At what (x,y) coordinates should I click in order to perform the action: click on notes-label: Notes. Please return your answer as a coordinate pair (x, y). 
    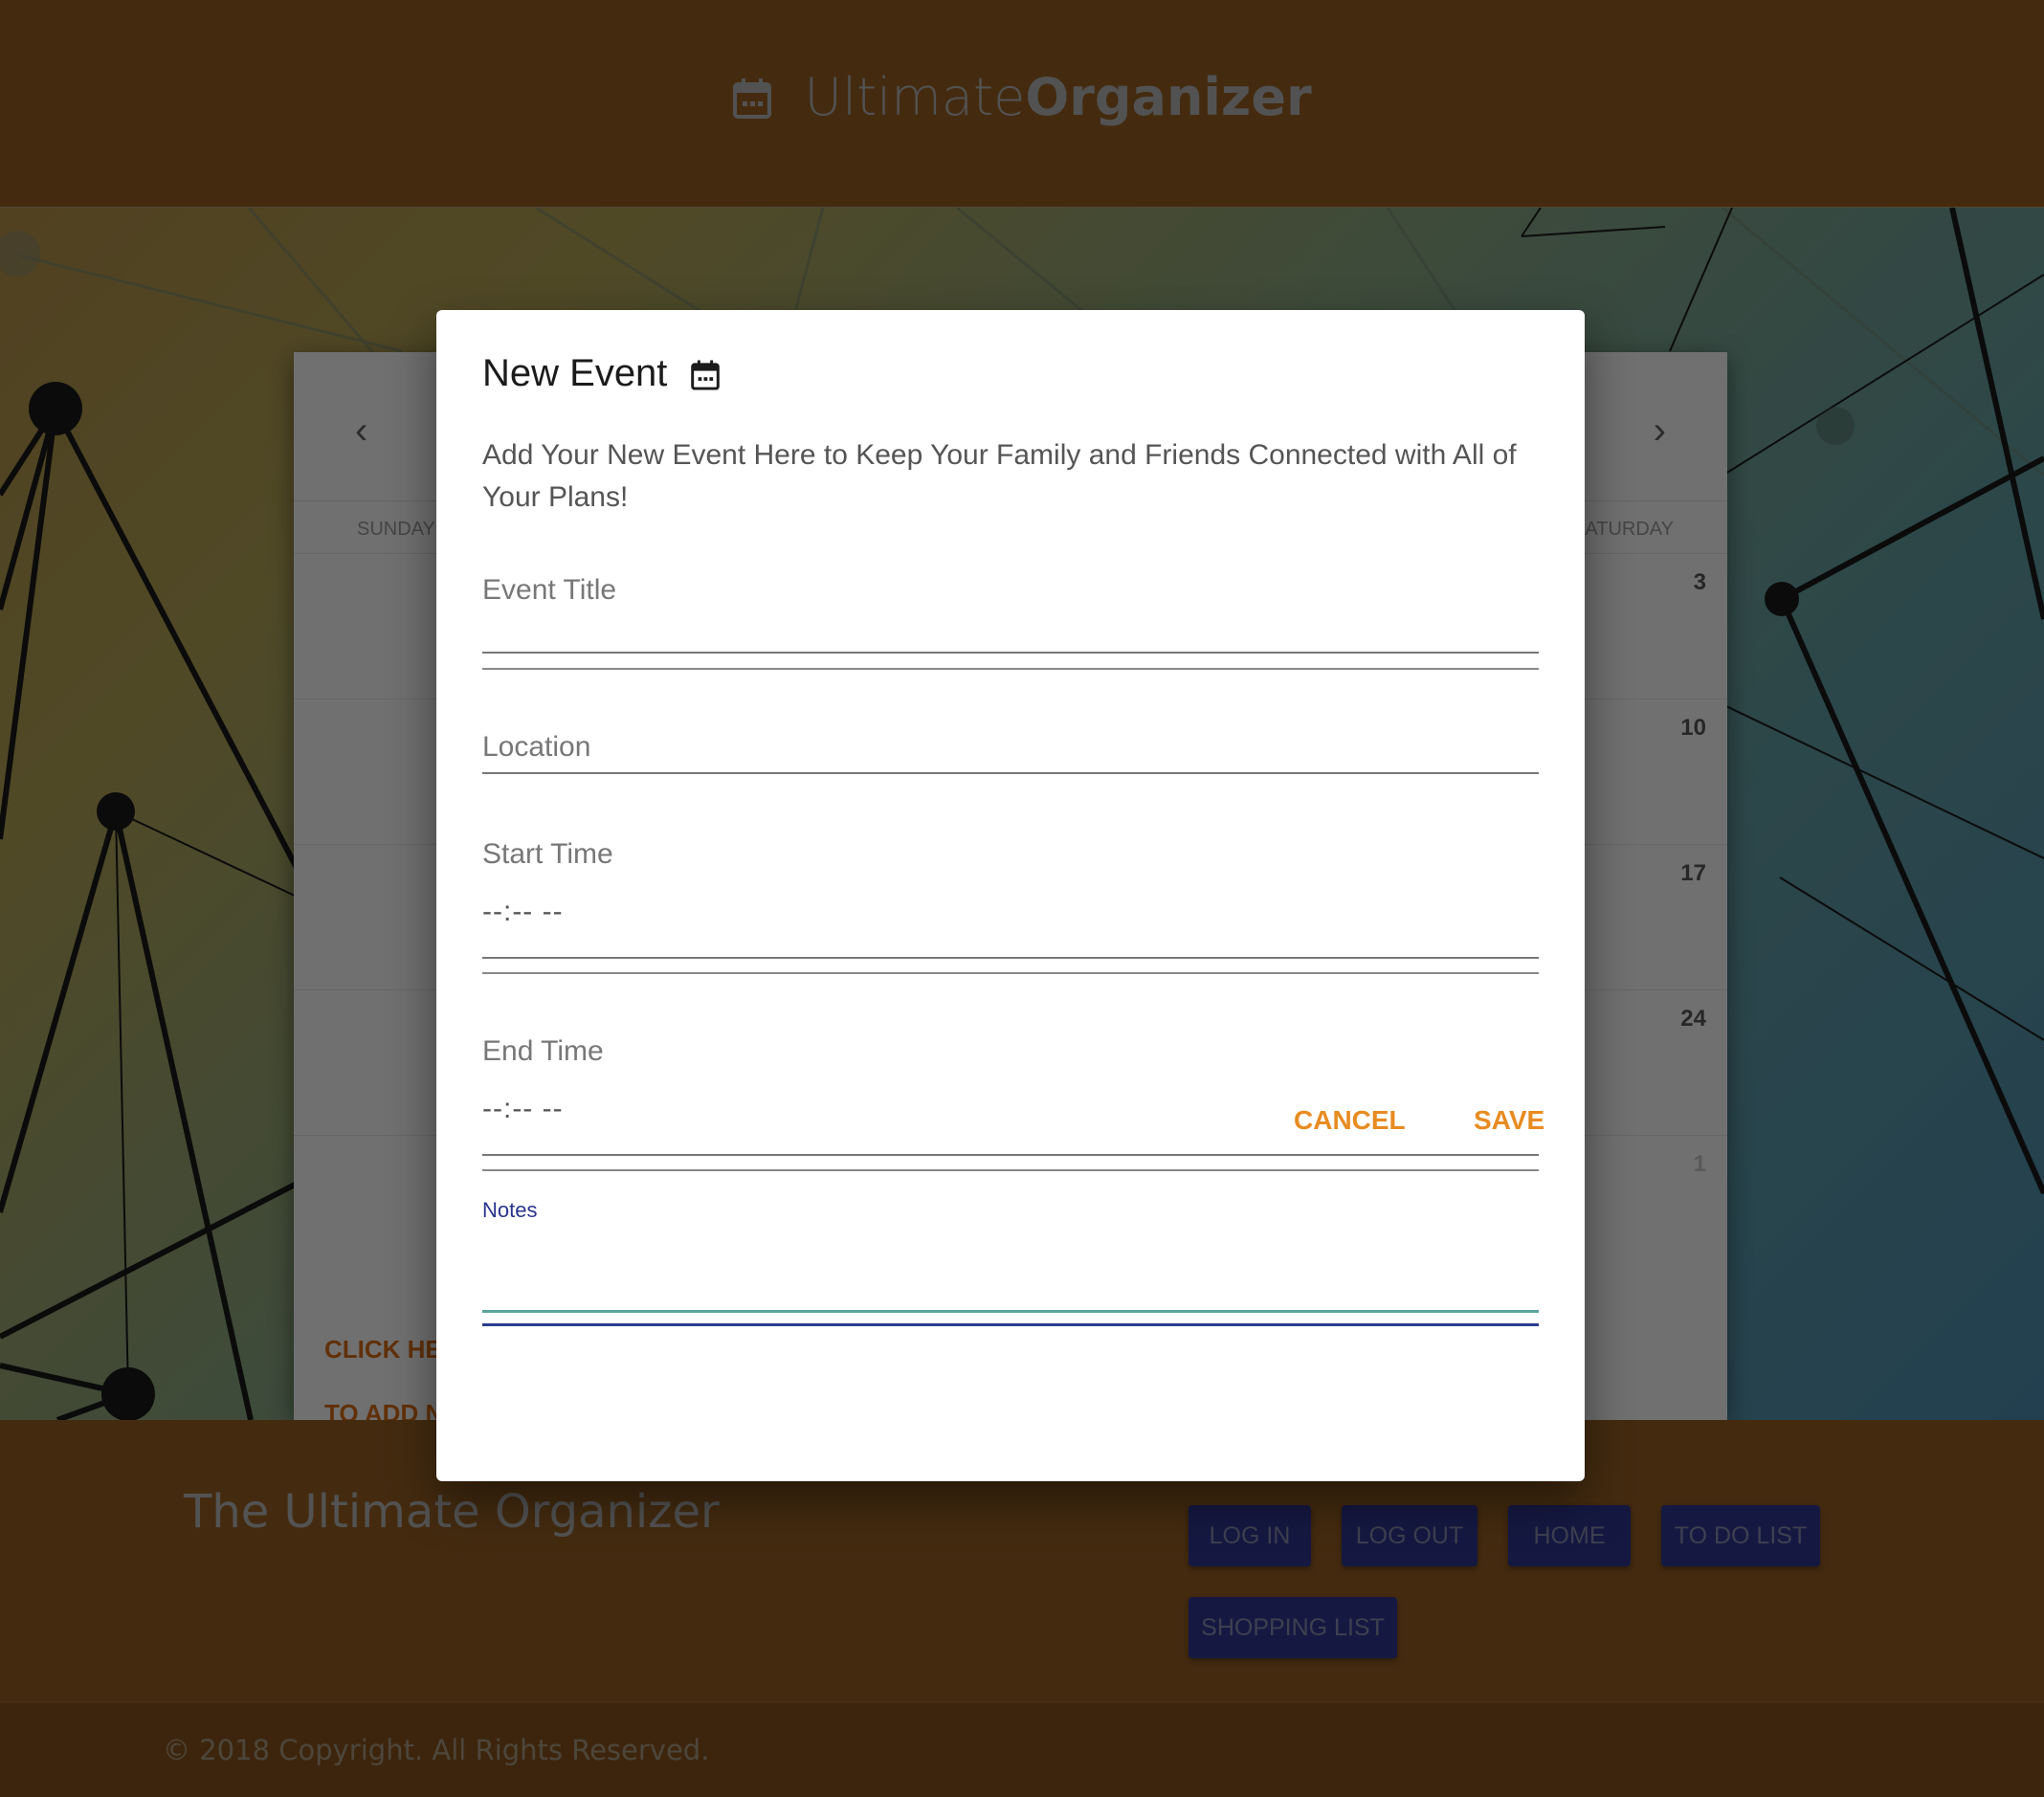
    Looking at the image, I should click on (510, 1210).